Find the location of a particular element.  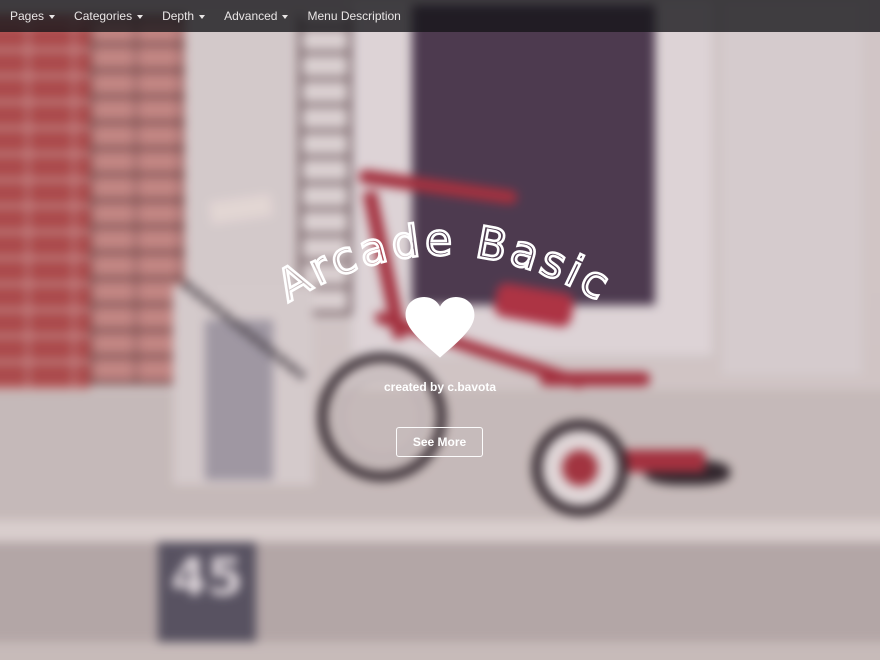

see-more-button: See More is located at coordinates (439, 442).